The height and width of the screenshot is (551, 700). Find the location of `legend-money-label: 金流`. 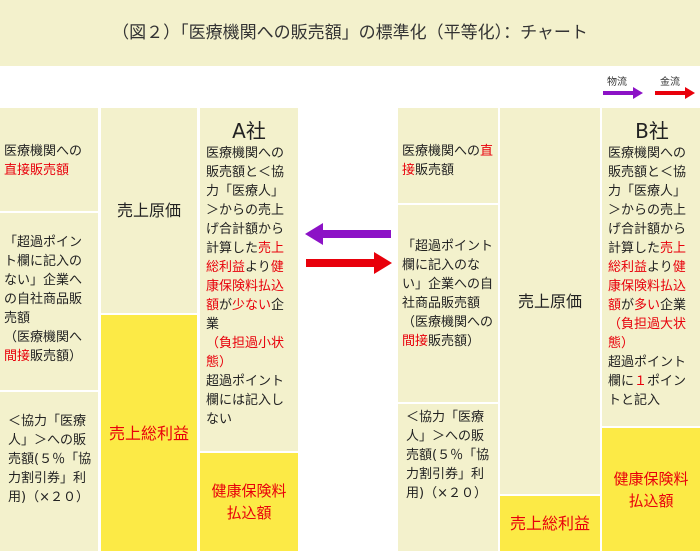

legend-money-label: 金流 is located at coordinates (670, 82).